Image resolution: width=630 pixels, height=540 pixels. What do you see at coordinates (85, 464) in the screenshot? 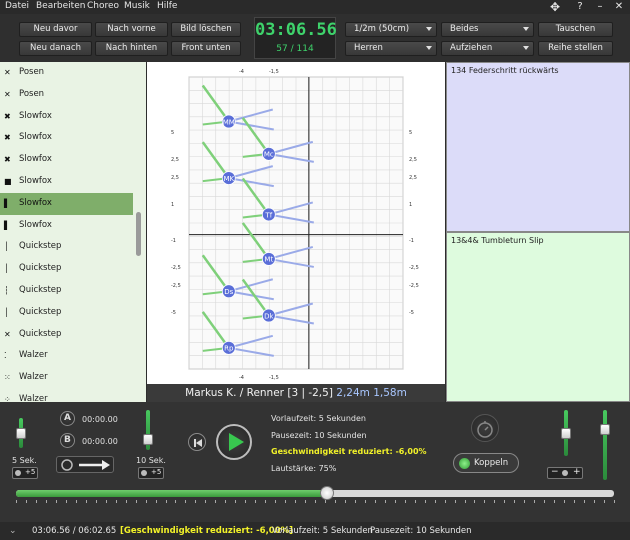
I see `loop-toggle` at bounding box center [85, 464].